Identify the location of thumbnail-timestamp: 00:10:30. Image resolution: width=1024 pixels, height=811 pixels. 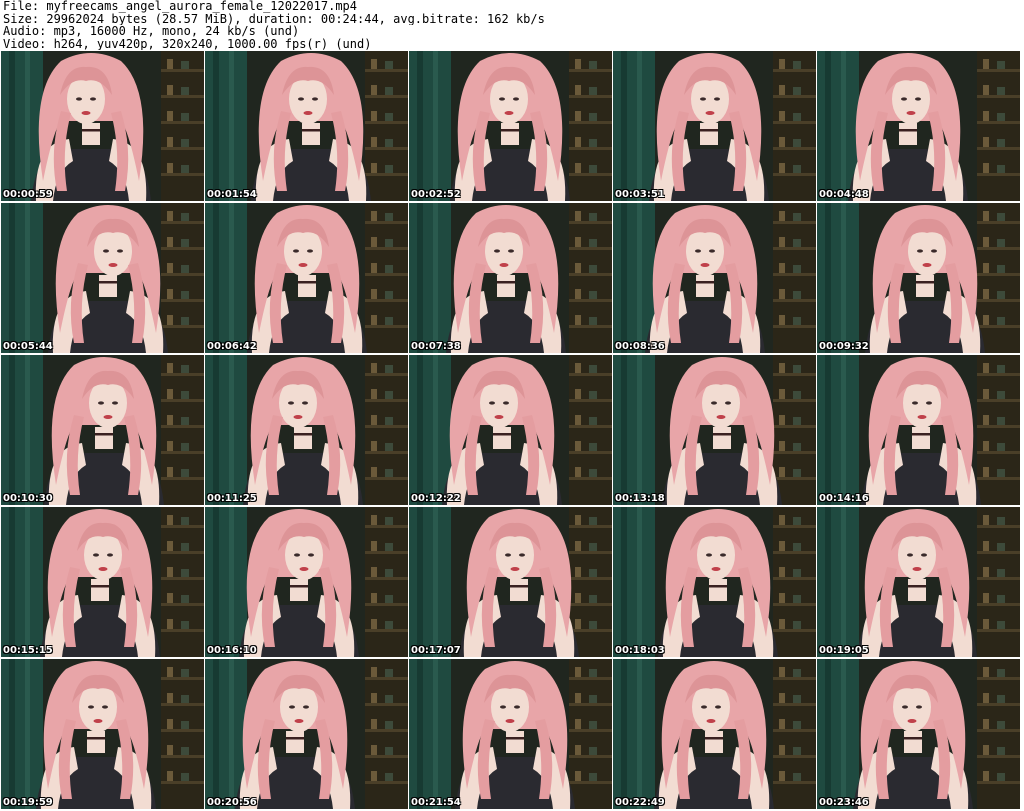
(28, 498).